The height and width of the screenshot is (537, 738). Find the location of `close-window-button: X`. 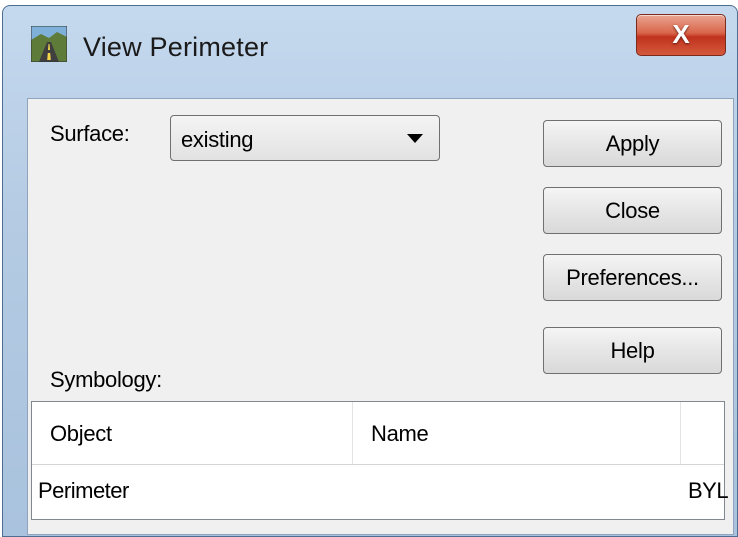

close-window-button: X is located at coordinates (681, 35).